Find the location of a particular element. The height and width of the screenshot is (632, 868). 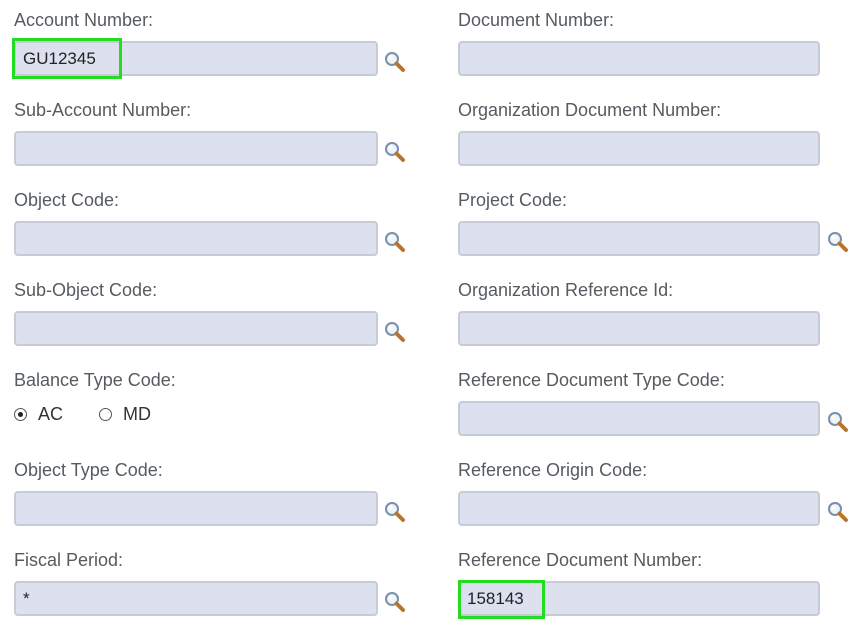

organization-document-number-input is located at coordinates (639, 148).